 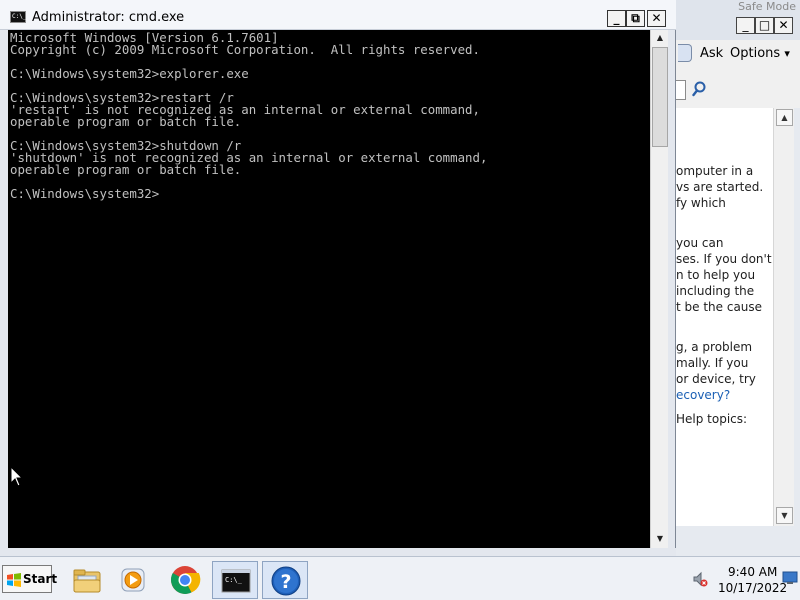 What do you see at coordinates (719, 307) in the screenshot?
I see `help-text-line: t be the cause` at bounding box center [719, 307].